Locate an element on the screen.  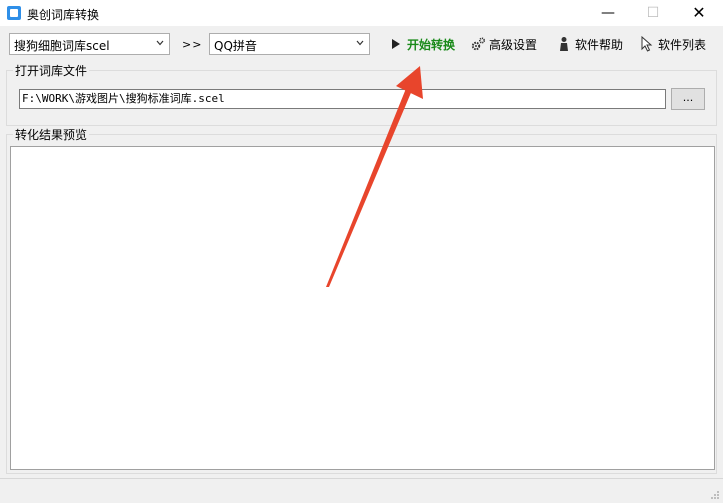
target-format-value: QQ拼音 is located at coordinates (235, 46).